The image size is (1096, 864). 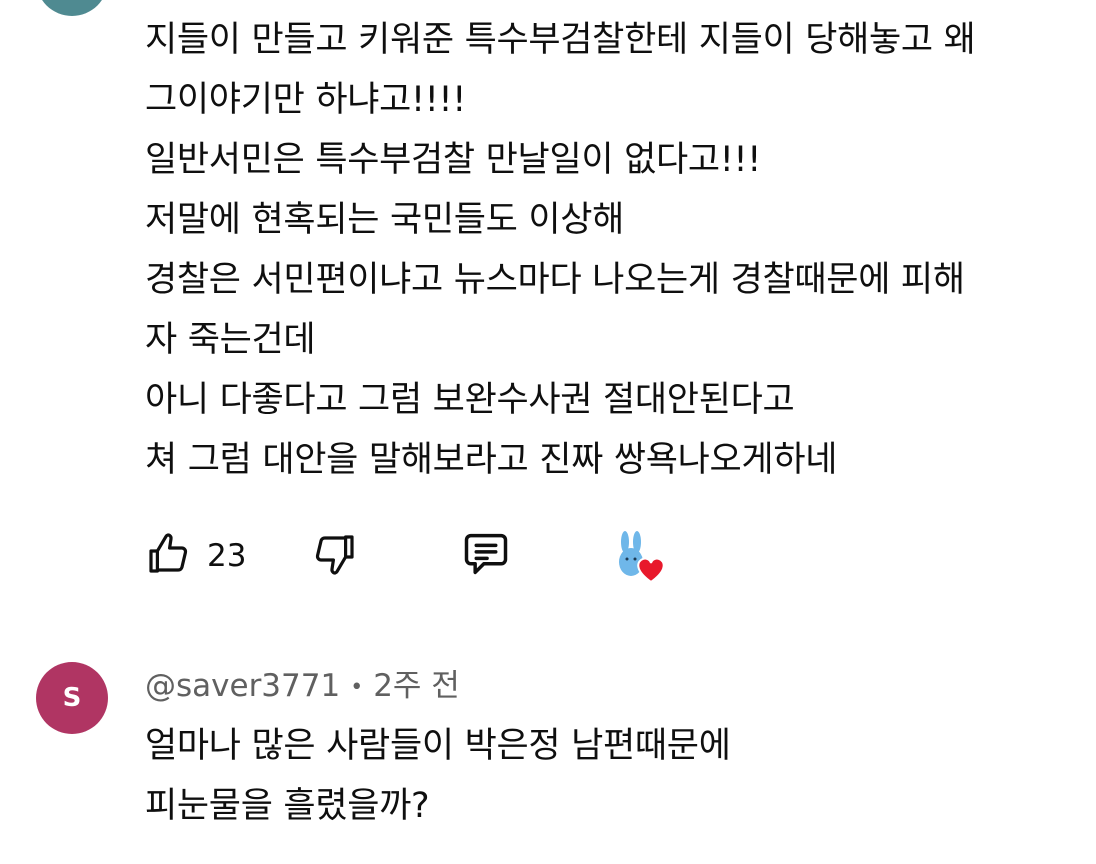 What do you see at coordinates (491, 460) in the screenshot?
I see `comment-line: 쳐 그럼 대안을 말해보라고 진짜 쌍욕나오게하네` at bounding box center [491, 460].